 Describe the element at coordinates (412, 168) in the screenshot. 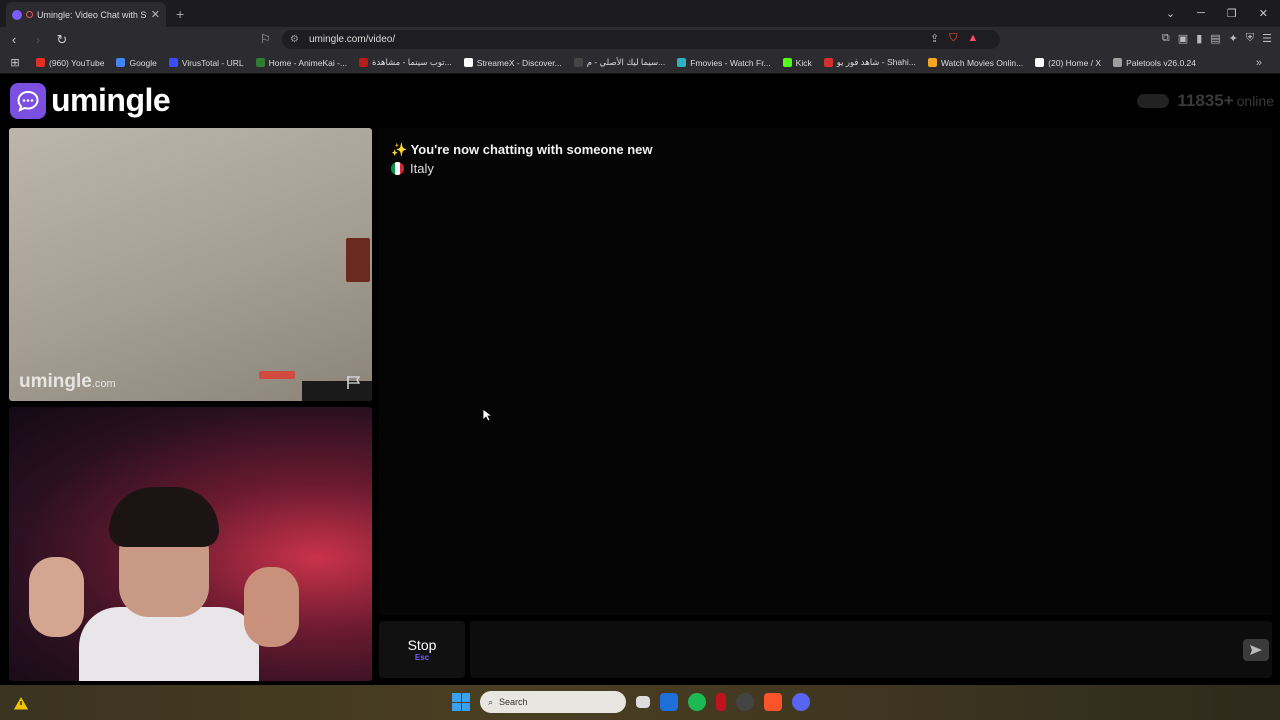

I see `chat-country: Italy` at that location.